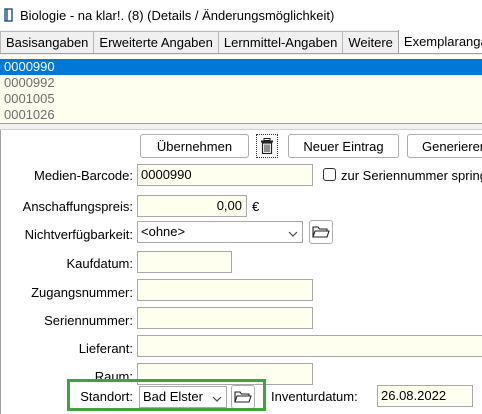  What do you see at coordinates (280, 42) in the screenshot?
I see `tab-lernmittel-angaben: Lernmittel-Angaben` at bounding box center [280, 42].